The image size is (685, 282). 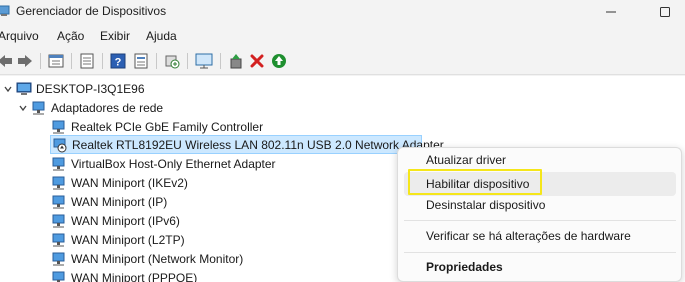 I want to click on enable-icon, so click(x=279, y=61).